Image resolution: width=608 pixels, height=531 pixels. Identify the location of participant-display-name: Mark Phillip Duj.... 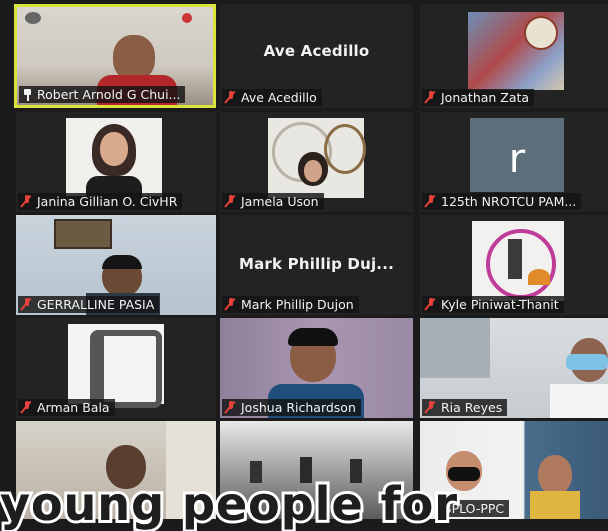
(316, 264).